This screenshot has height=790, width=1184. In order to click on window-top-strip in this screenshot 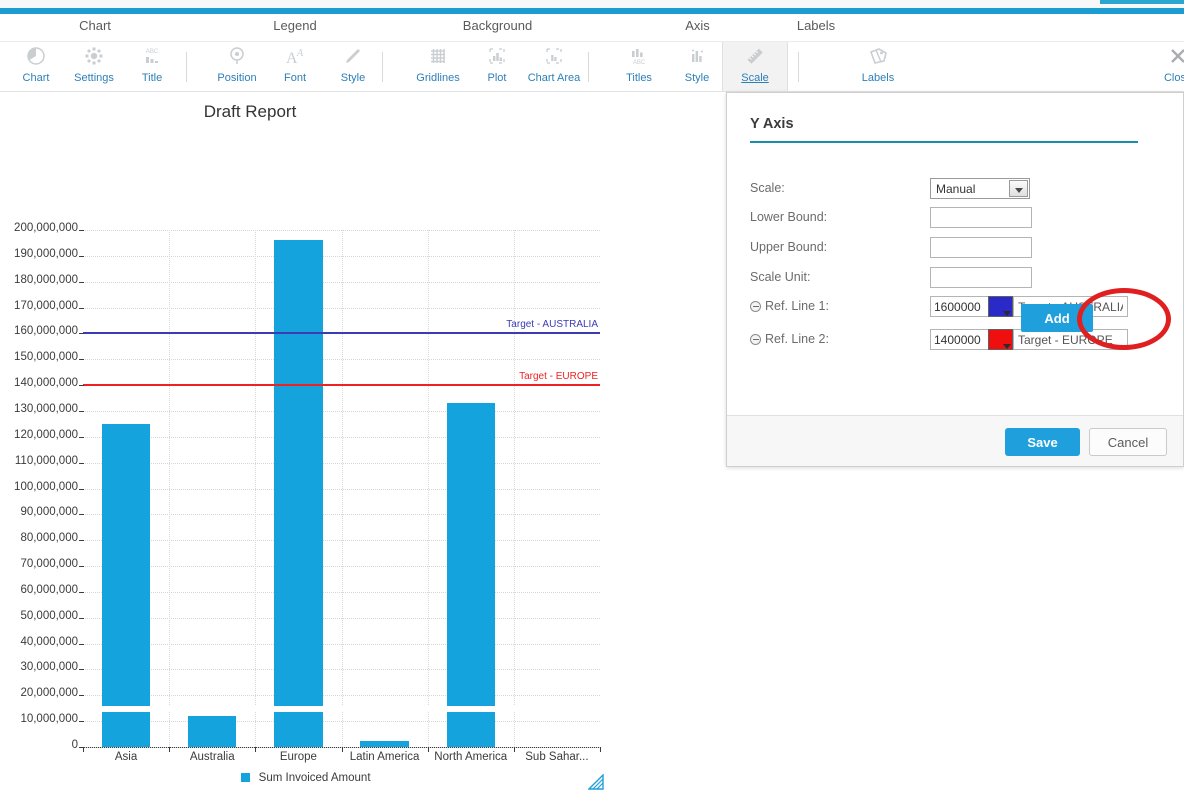, I will do `click(592, 4)`.